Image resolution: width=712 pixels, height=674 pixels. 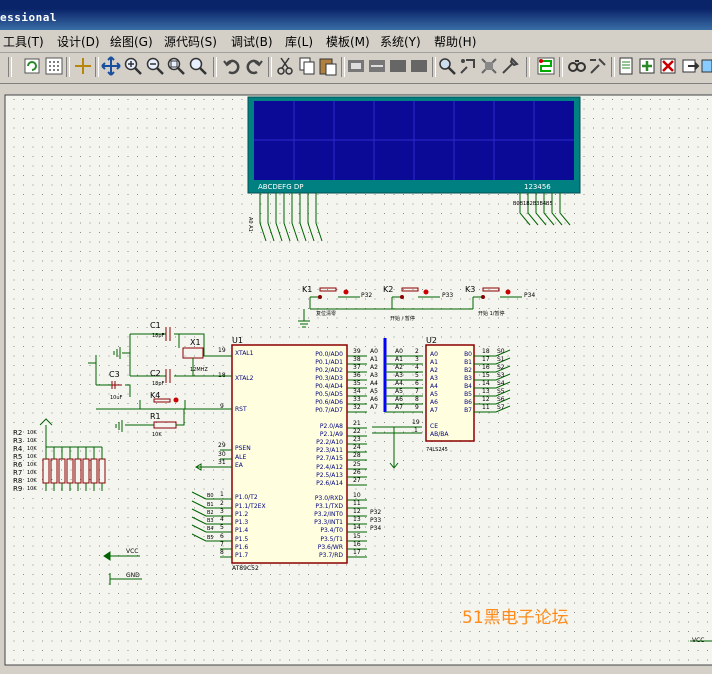 What do you see at coordinates (486, 367) in the screenshot?
I see `svg-text: 16` at bounding box center [486, 367].